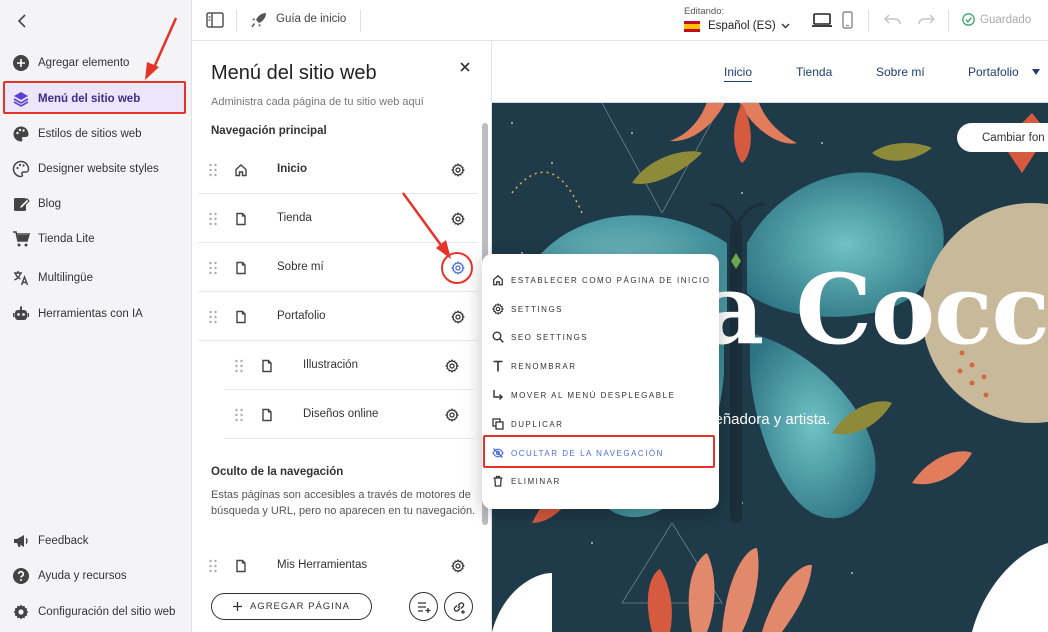  I want to click on hero-title: a Cocco, so click(875, 309).